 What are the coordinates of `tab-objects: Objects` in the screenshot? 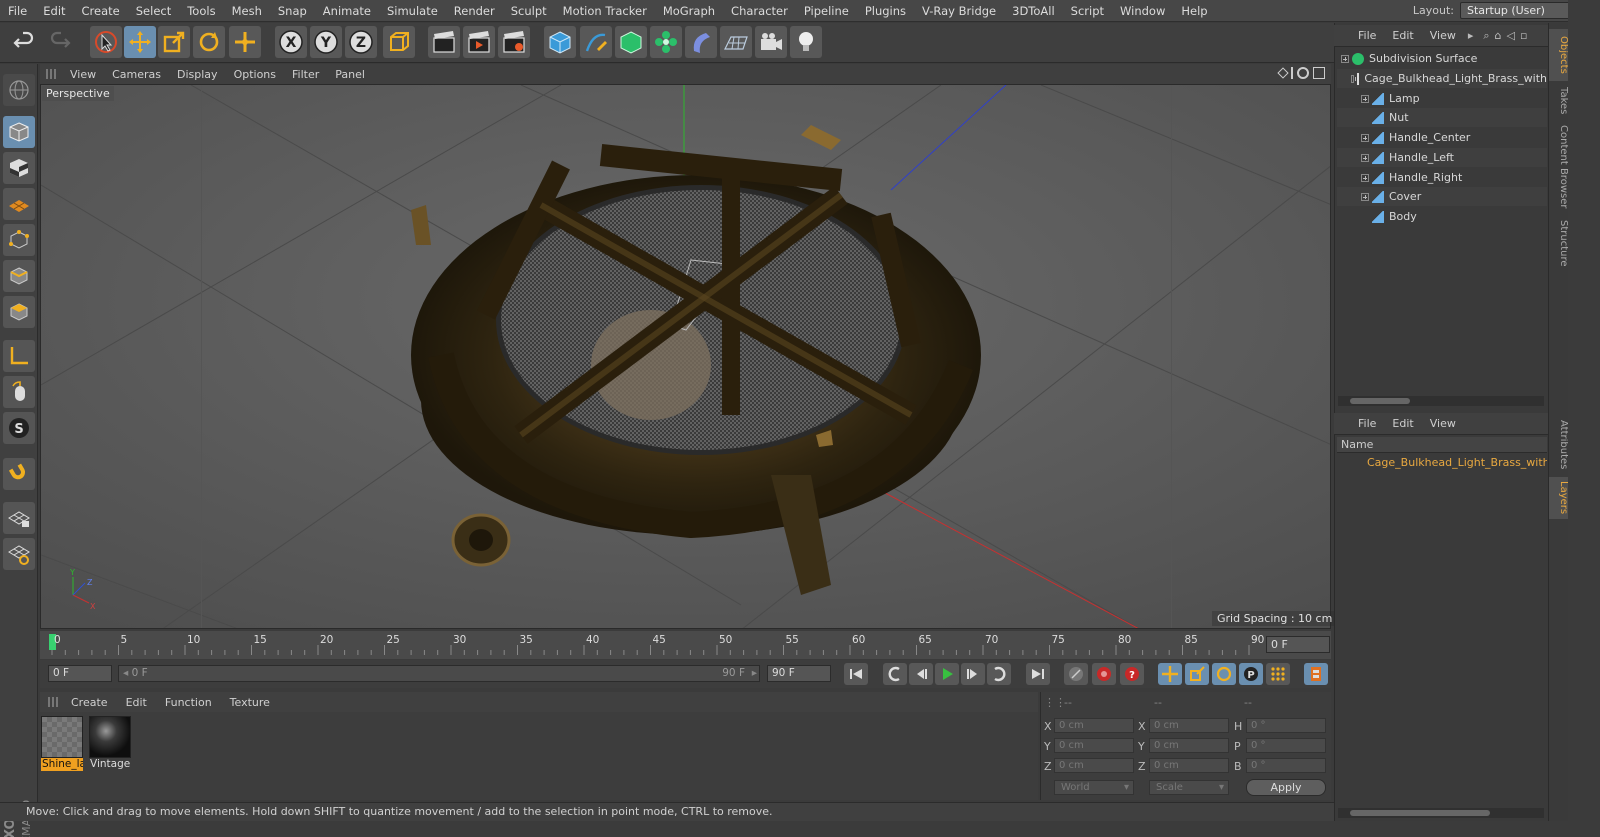 It's located at (1559, 55).